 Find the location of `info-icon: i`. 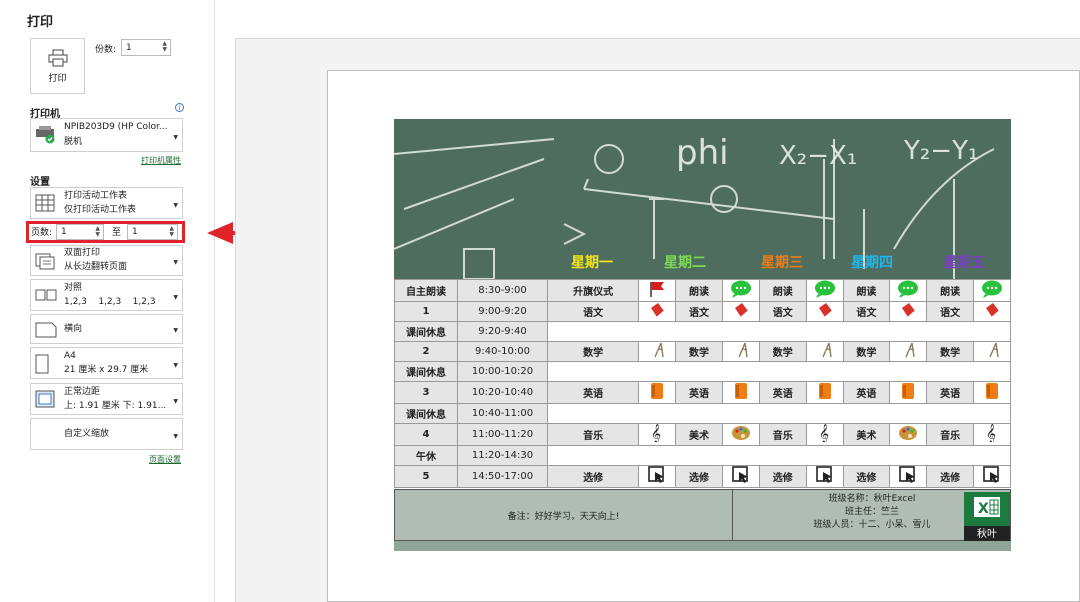

info-icon: i is located at coordinates (179, 107).